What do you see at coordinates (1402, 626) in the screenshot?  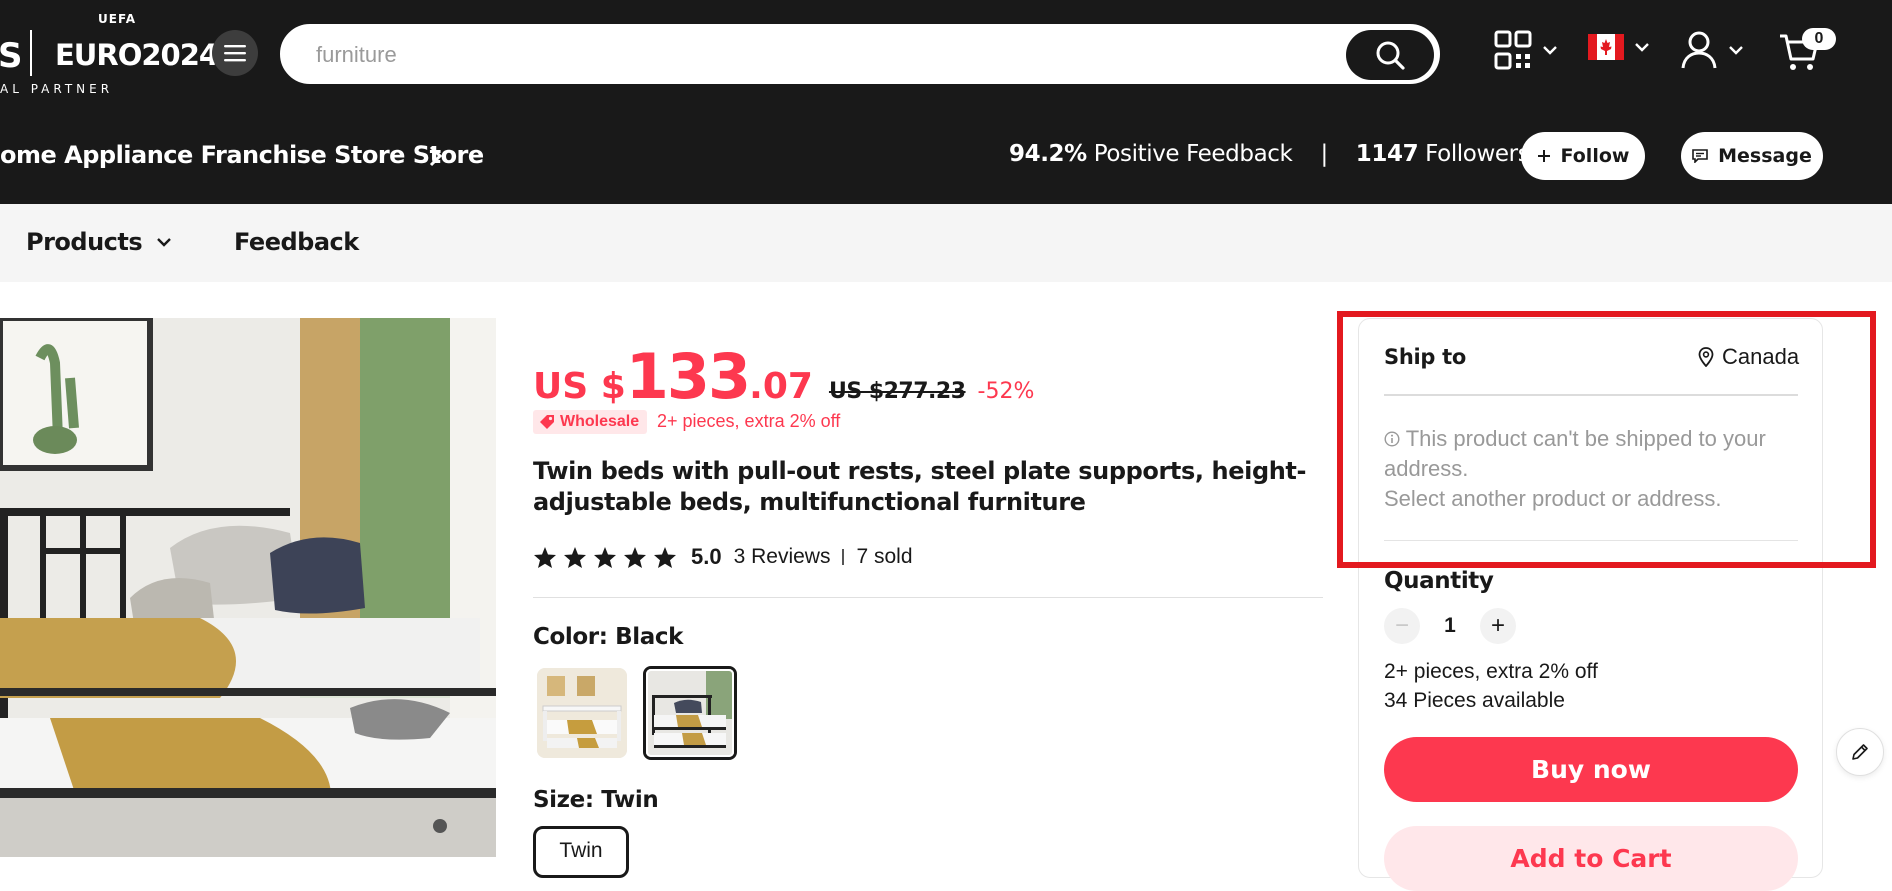 I see `quantity-decrease-button: −` at bounding box center [1402, 626].